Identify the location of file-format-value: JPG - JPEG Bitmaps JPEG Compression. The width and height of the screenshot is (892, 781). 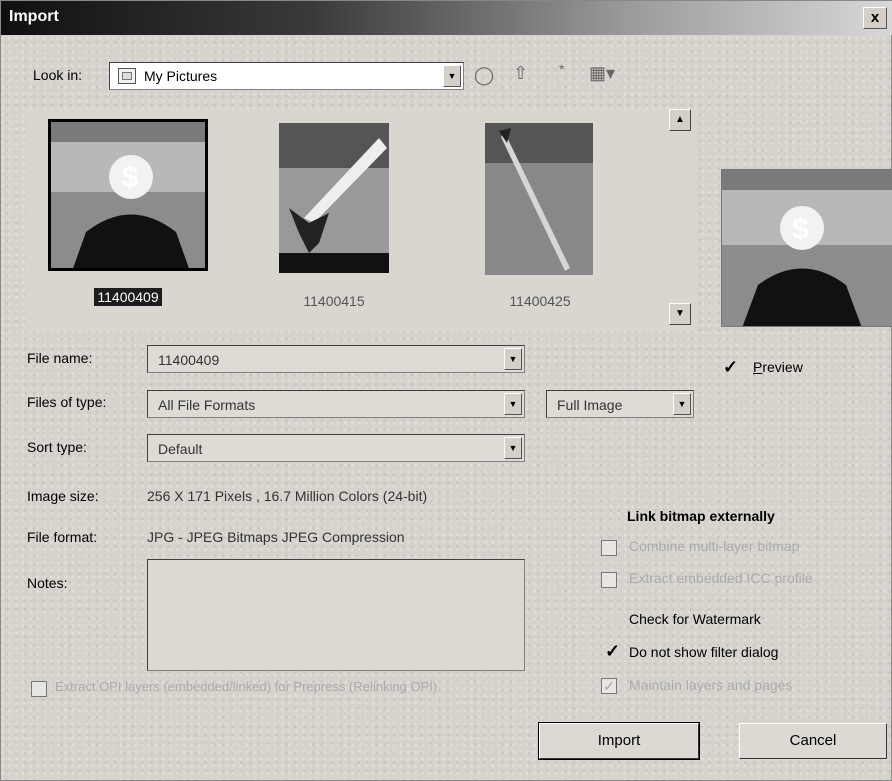
(276, 537).